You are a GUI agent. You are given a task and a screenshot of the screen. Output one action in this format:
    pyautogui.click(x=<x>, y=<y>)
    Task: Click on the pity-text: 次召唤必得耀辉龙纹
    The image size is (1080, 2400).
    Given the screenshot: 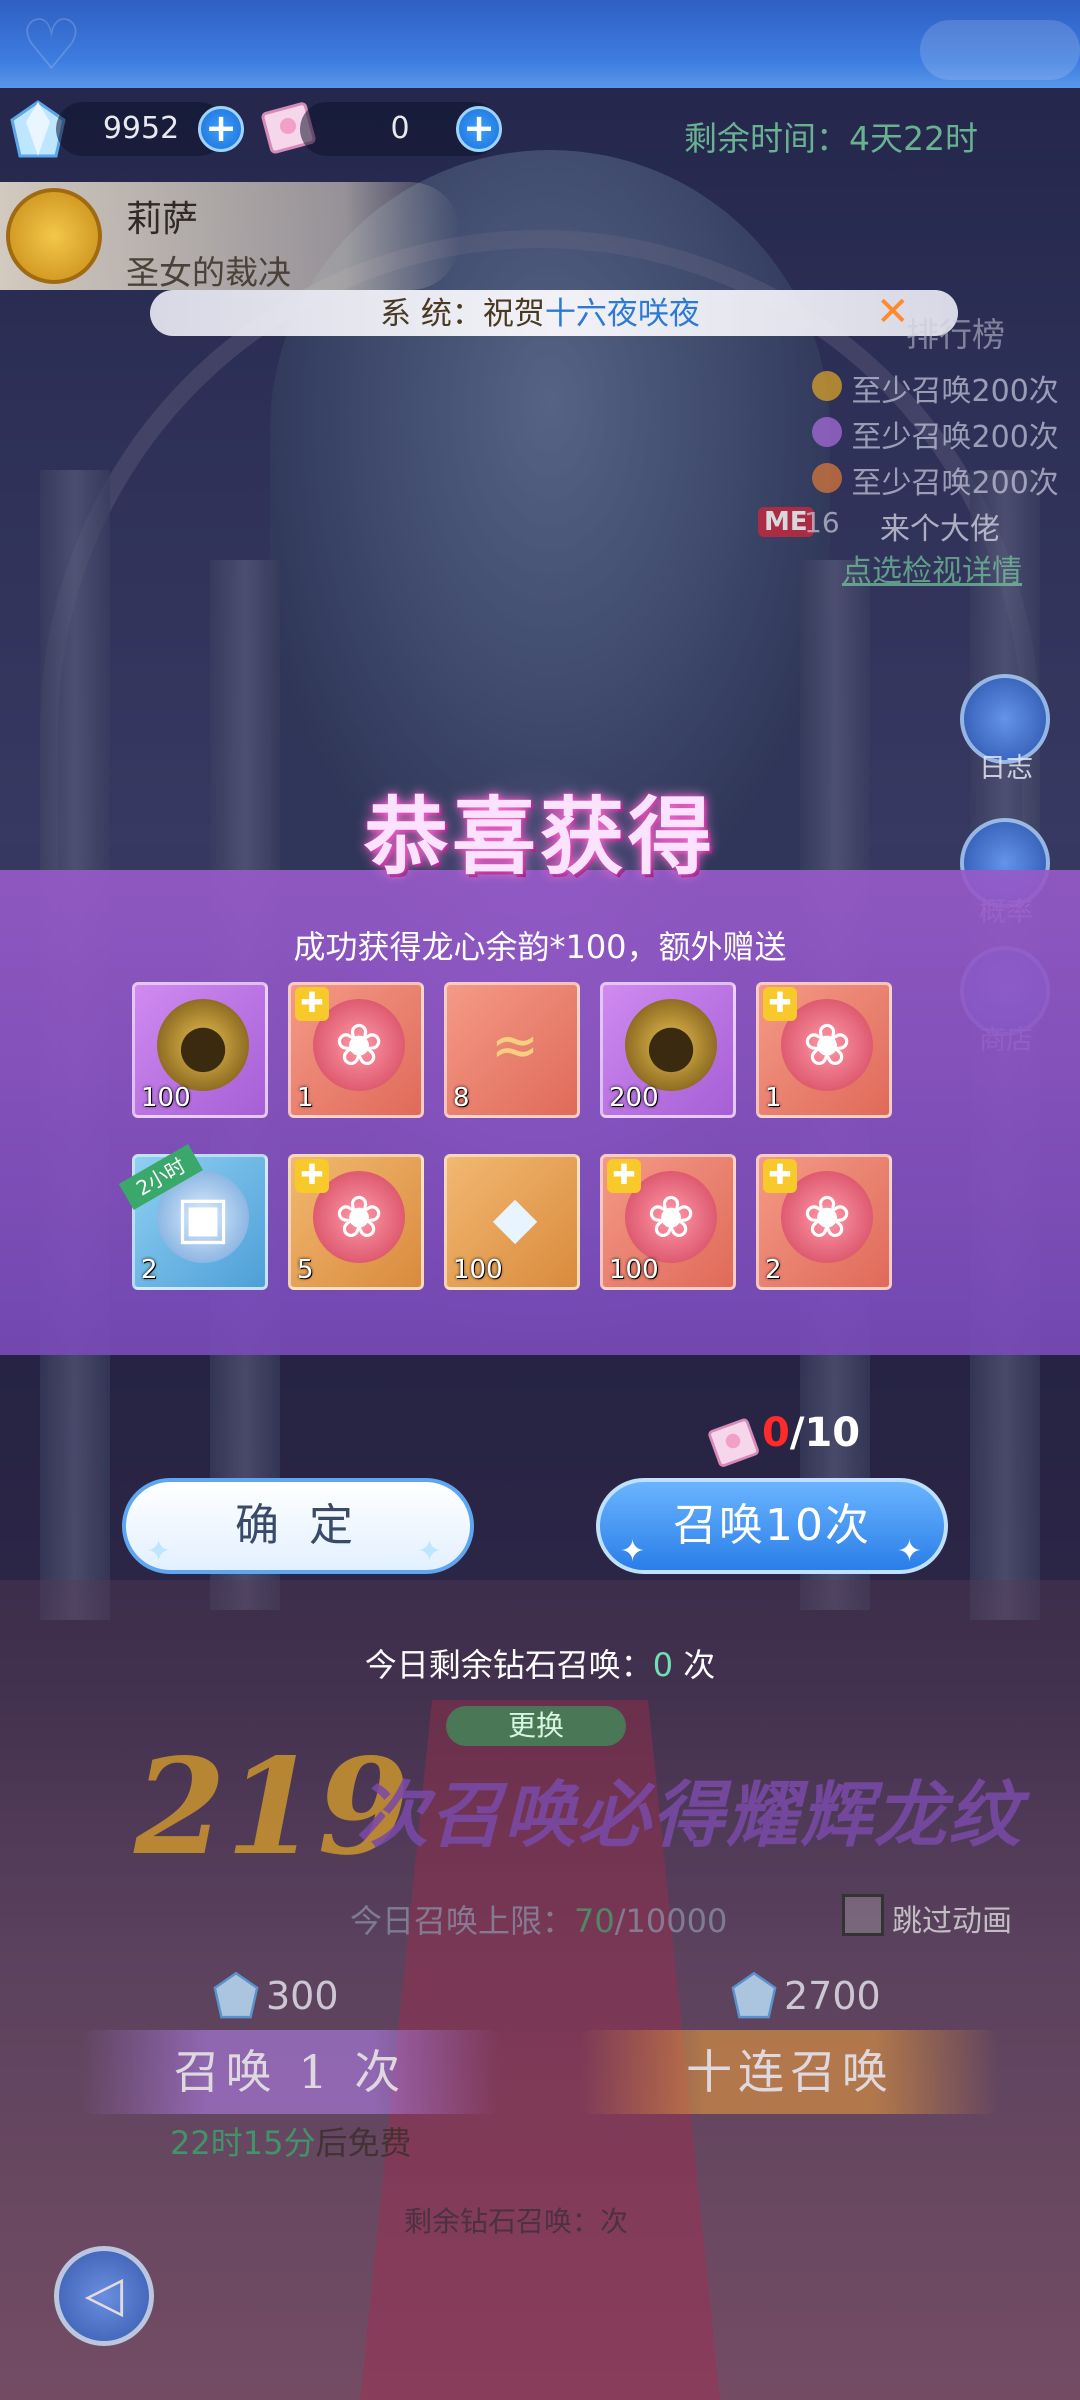 What is the action you would take?
    pyautogui.click(x=689, y=1815)
    